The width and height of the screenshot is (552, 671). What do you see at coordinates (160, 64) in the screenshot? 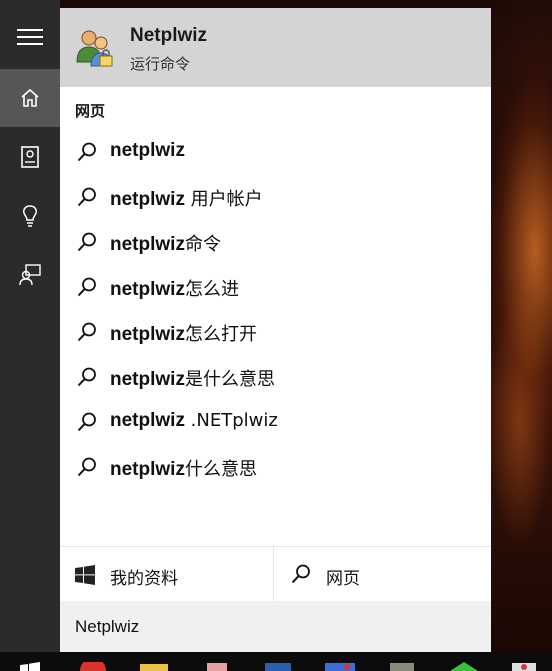
I see `app-type: 运行命令` at bounding box center [160, 64].